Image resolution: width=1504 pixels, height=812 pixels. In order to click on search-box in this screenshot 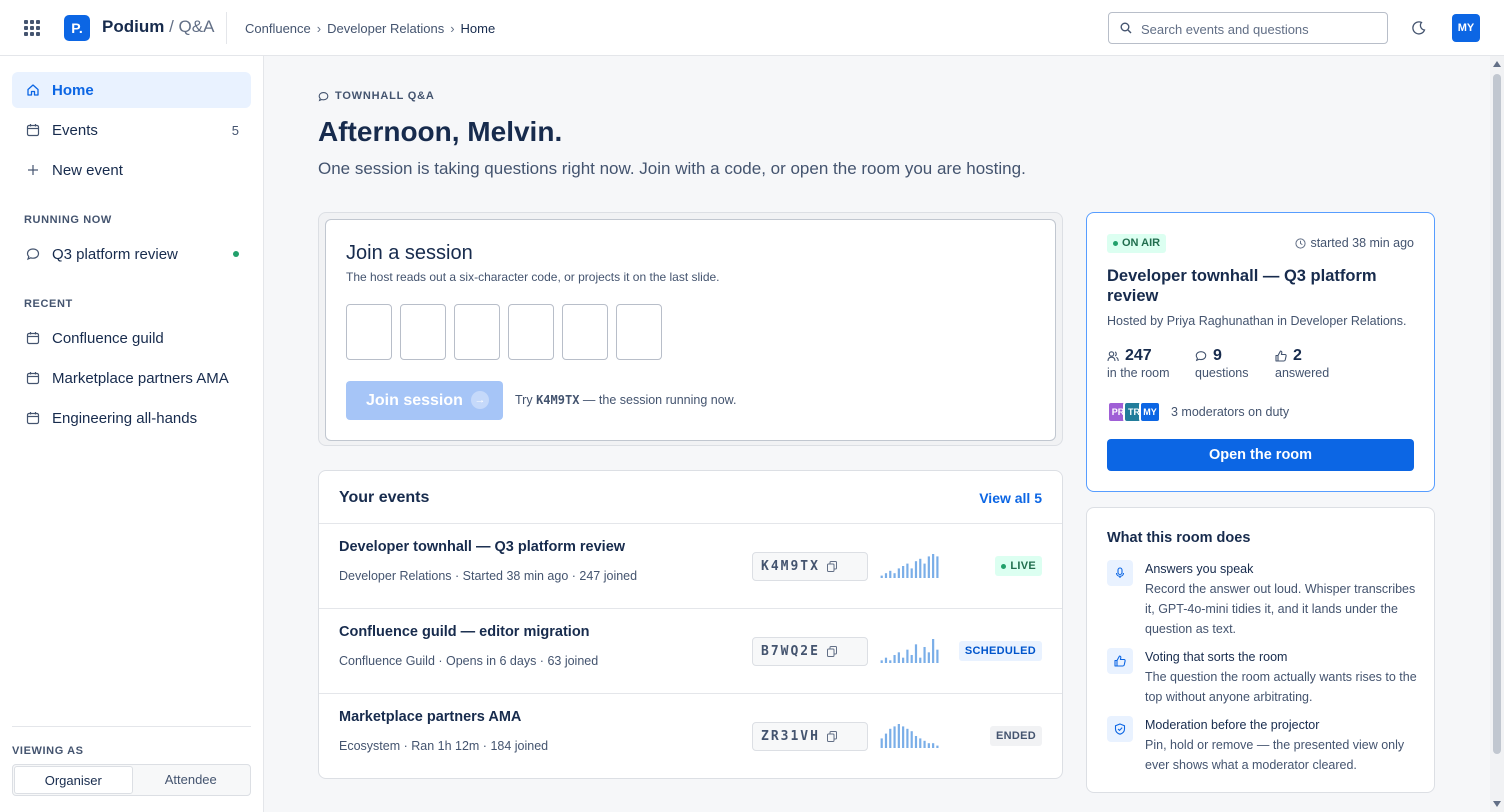, I will do `click(1248, 28)`.